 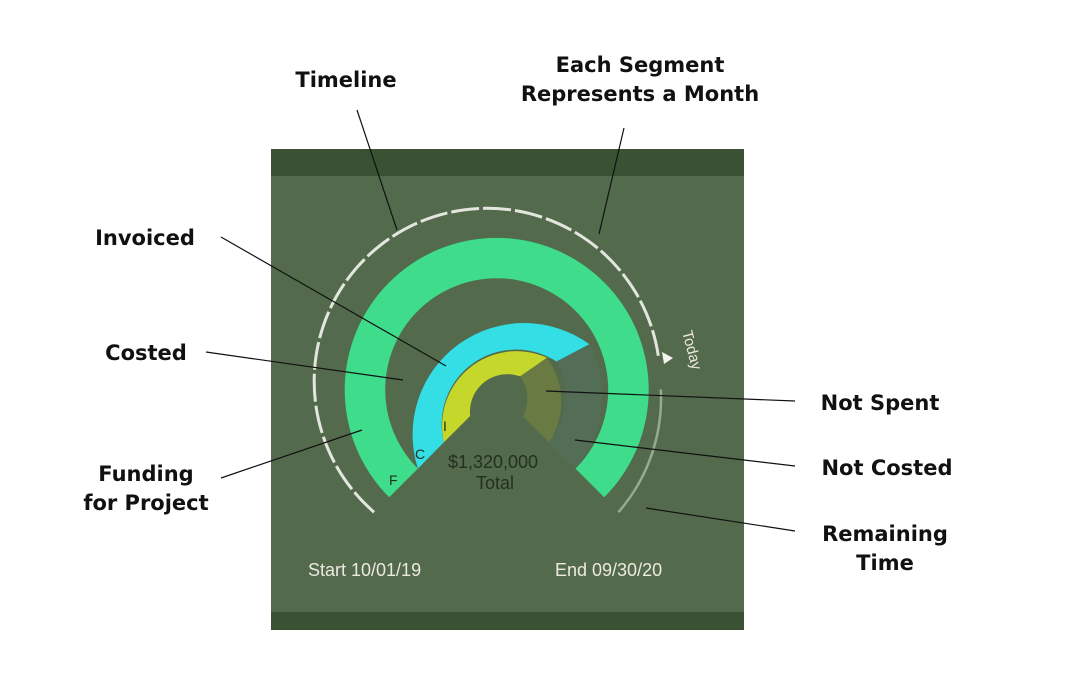 I want to click on invoiced-callout: Invoiced, so click(x=145, y=238).